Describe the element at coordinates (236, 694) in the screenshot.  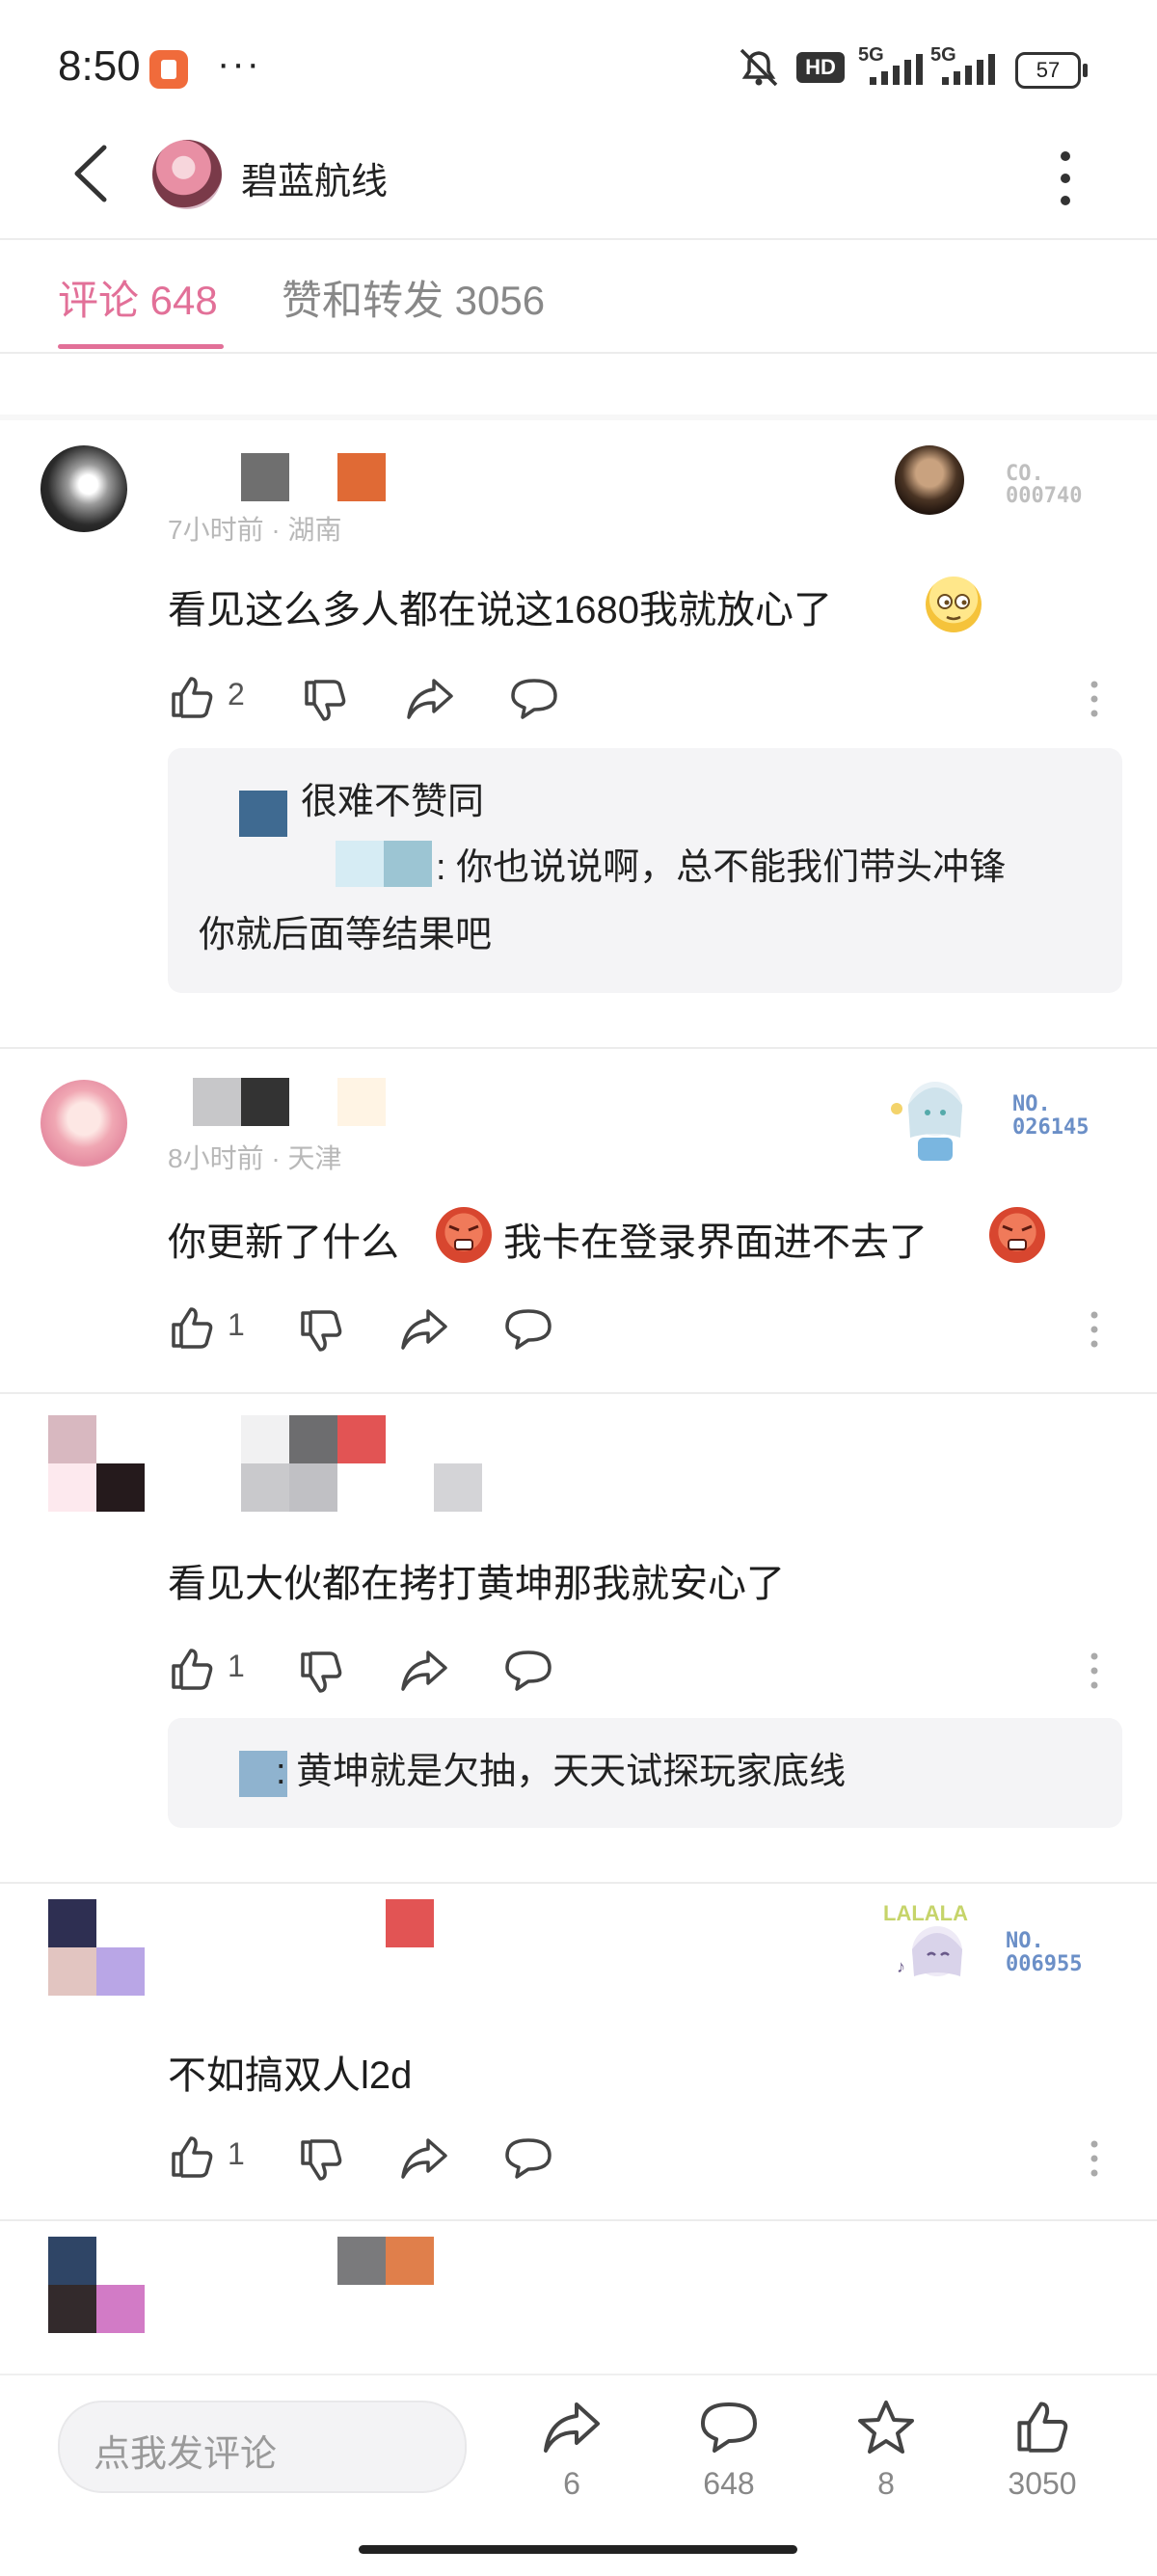
I see `like-count: 2` at that location.